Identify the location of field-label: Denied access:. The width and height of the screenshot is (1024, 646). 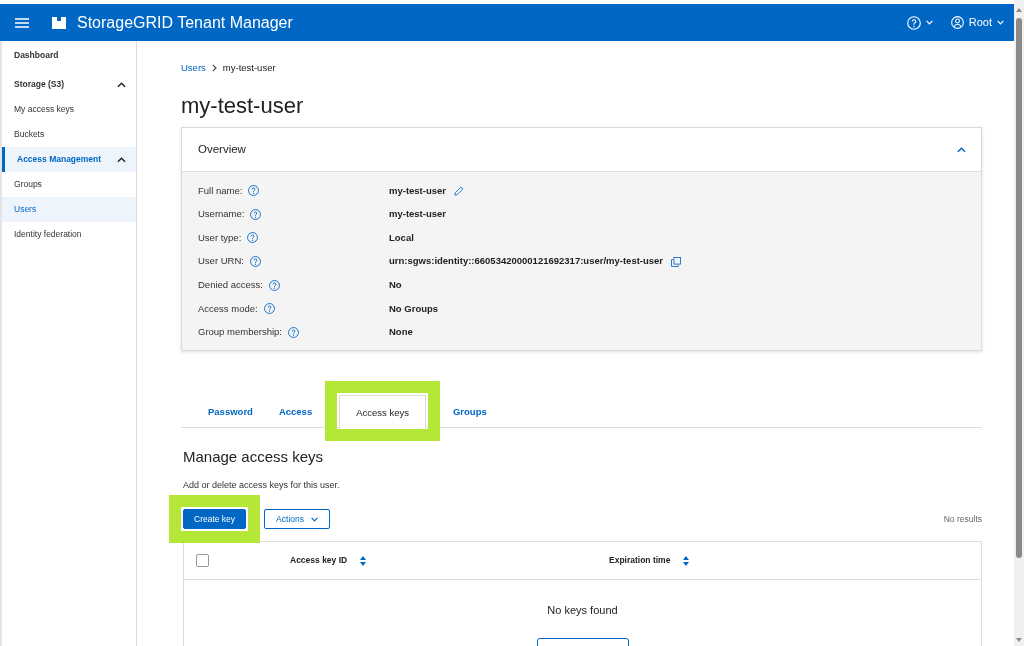
(230, 285).